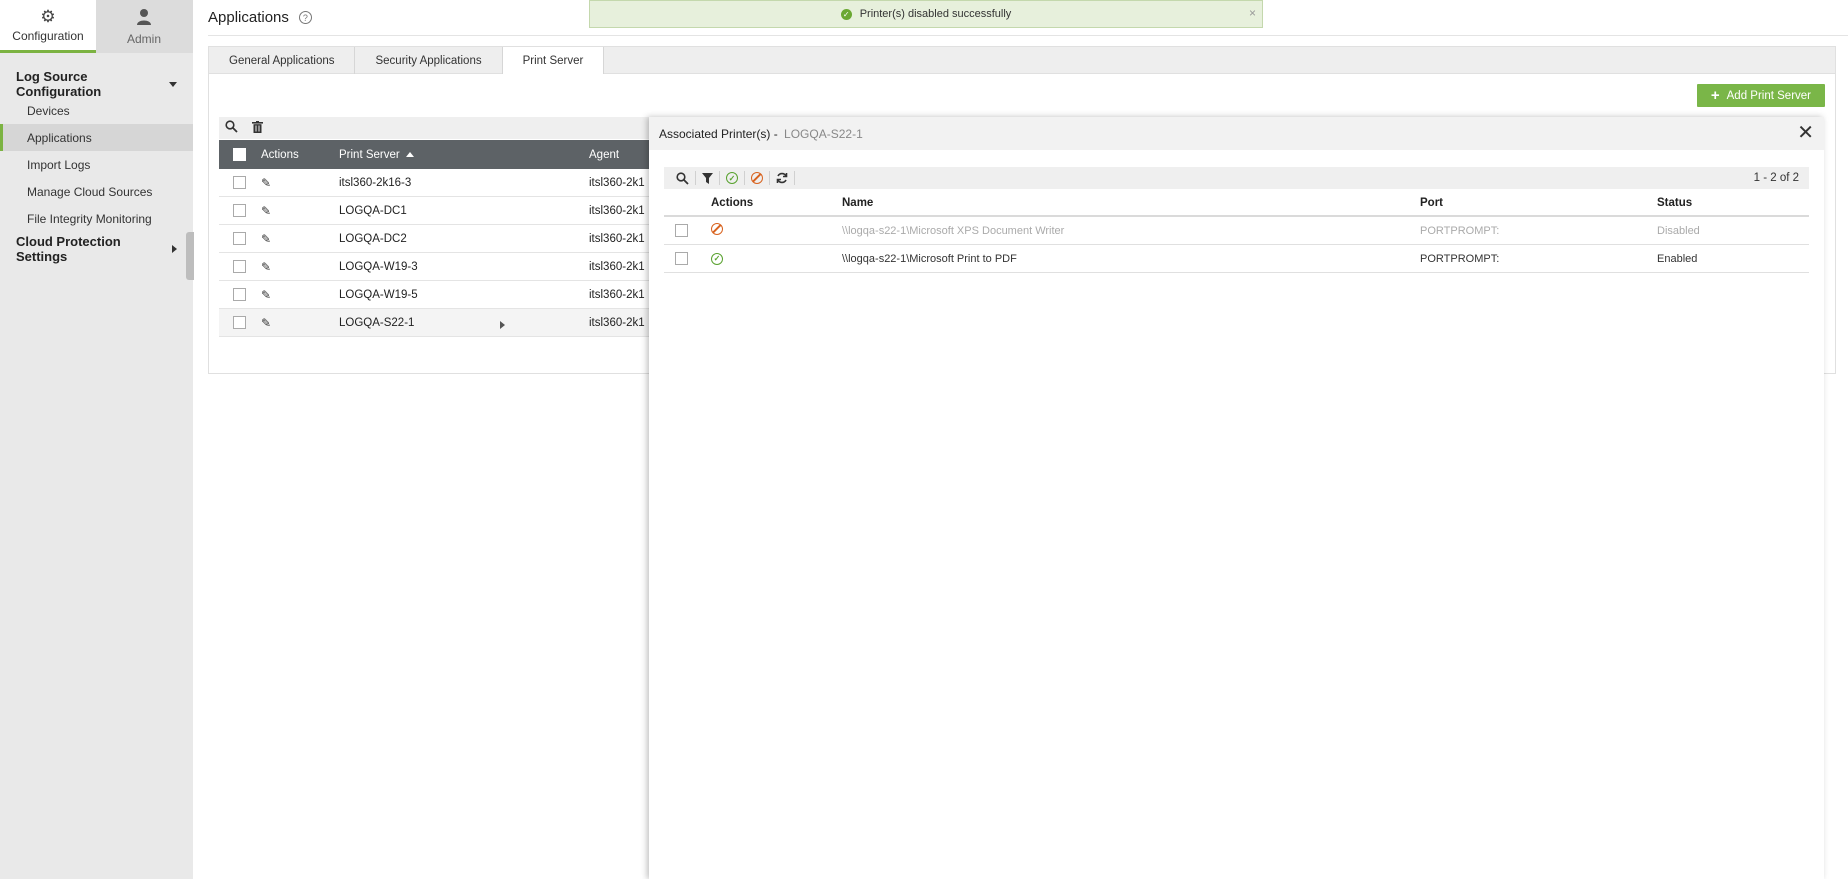 Image resolution: width=1848 pixels, height=879 pixels. What do you see at coordinates (144, 18) in the screenshot?
I see `user-icon` at bounding box center [144, 18].